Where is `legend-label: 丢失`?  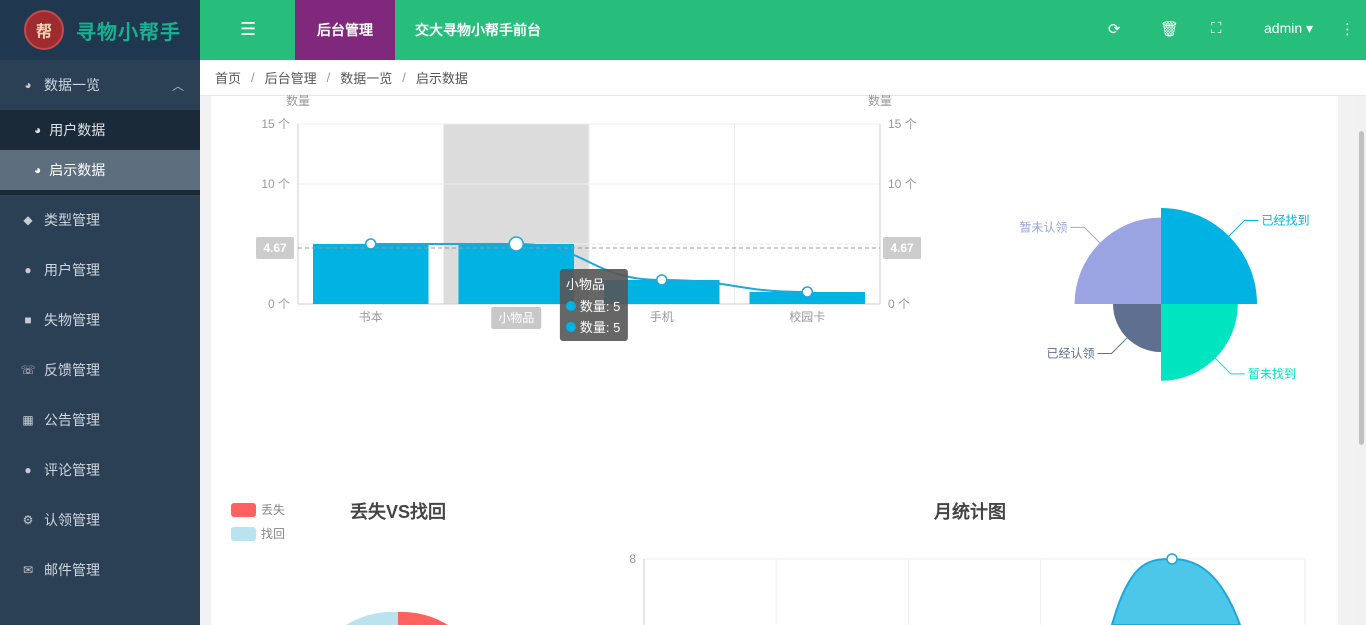
legend-label: 丢失 is located at coordinates (273, 509).